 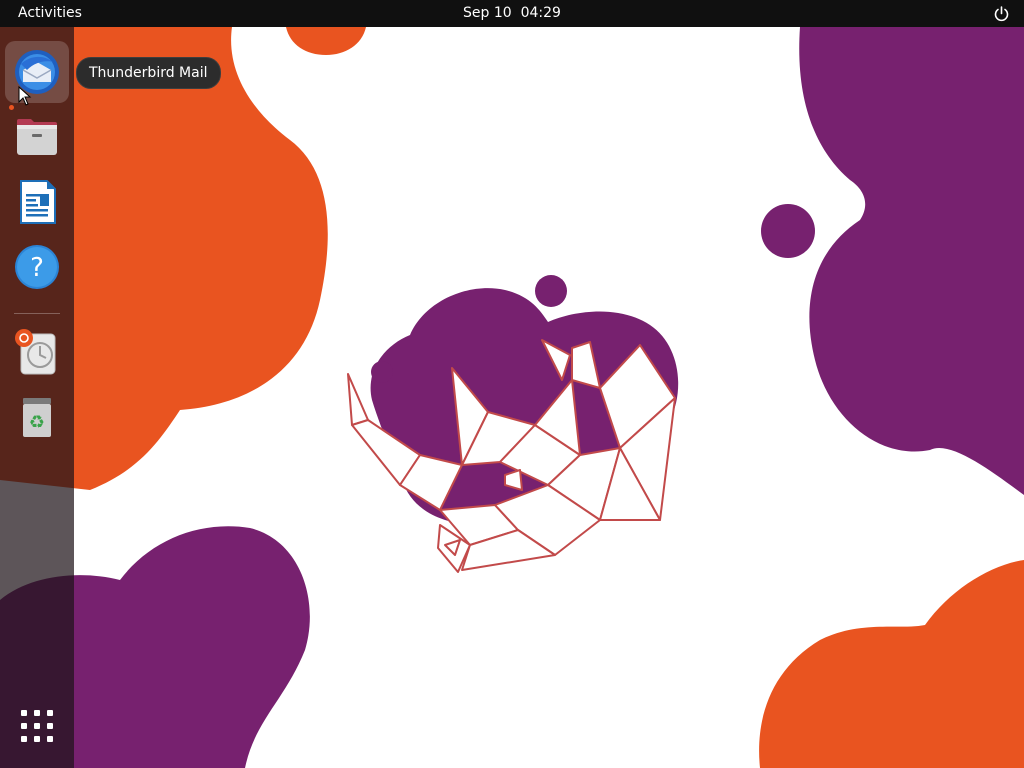 I want to click on trash-icon: ♻, so click(x=37, y=417).